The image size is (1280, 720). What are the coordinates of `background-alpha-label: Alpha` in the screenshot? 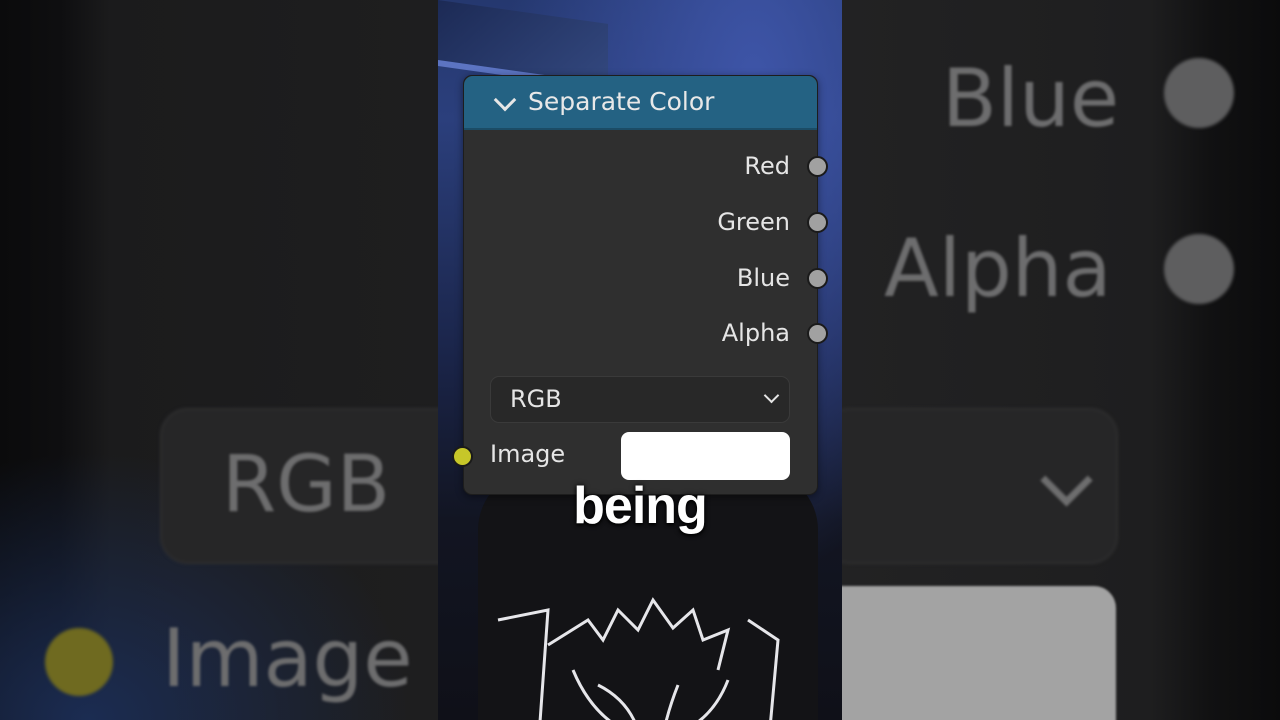 It's located at (998, 268).